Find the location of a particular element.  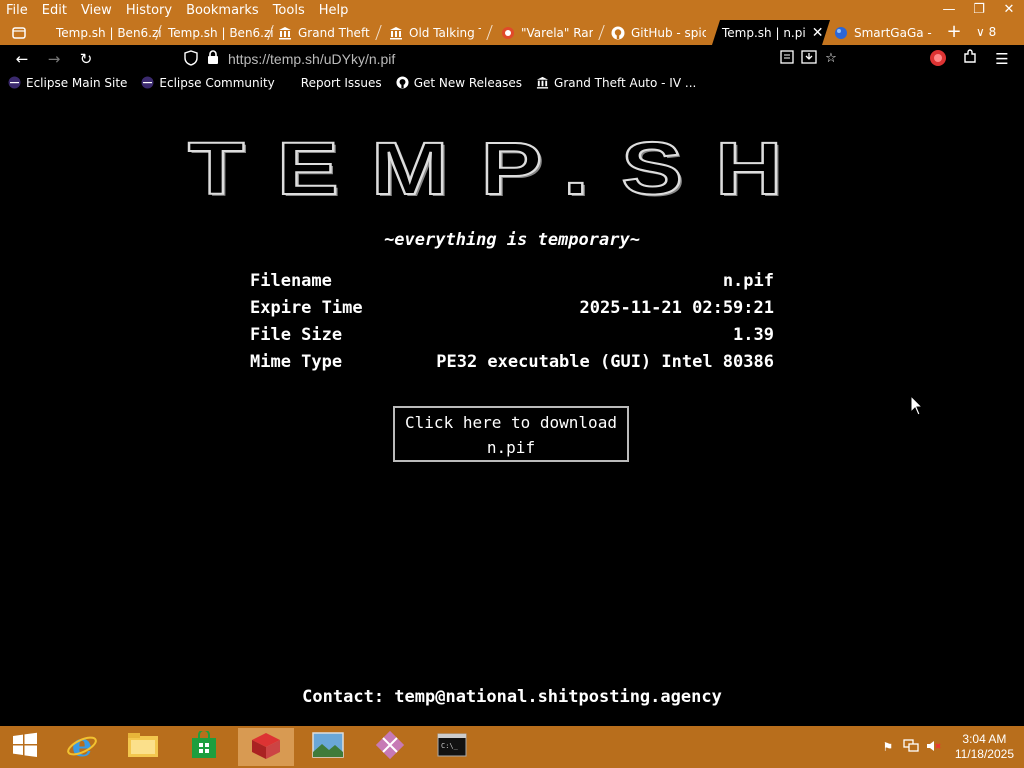

tab-temp-npif-active: Temp.sh | n.pi ✕ is located at coordinates (771, 32).